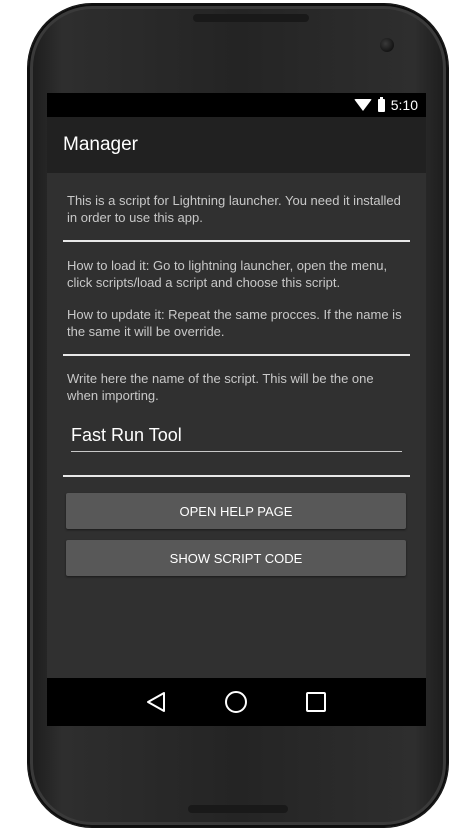  Describe the element at coordinates (238, 809) in the screenshot. I see `speaker-grille` at that location.